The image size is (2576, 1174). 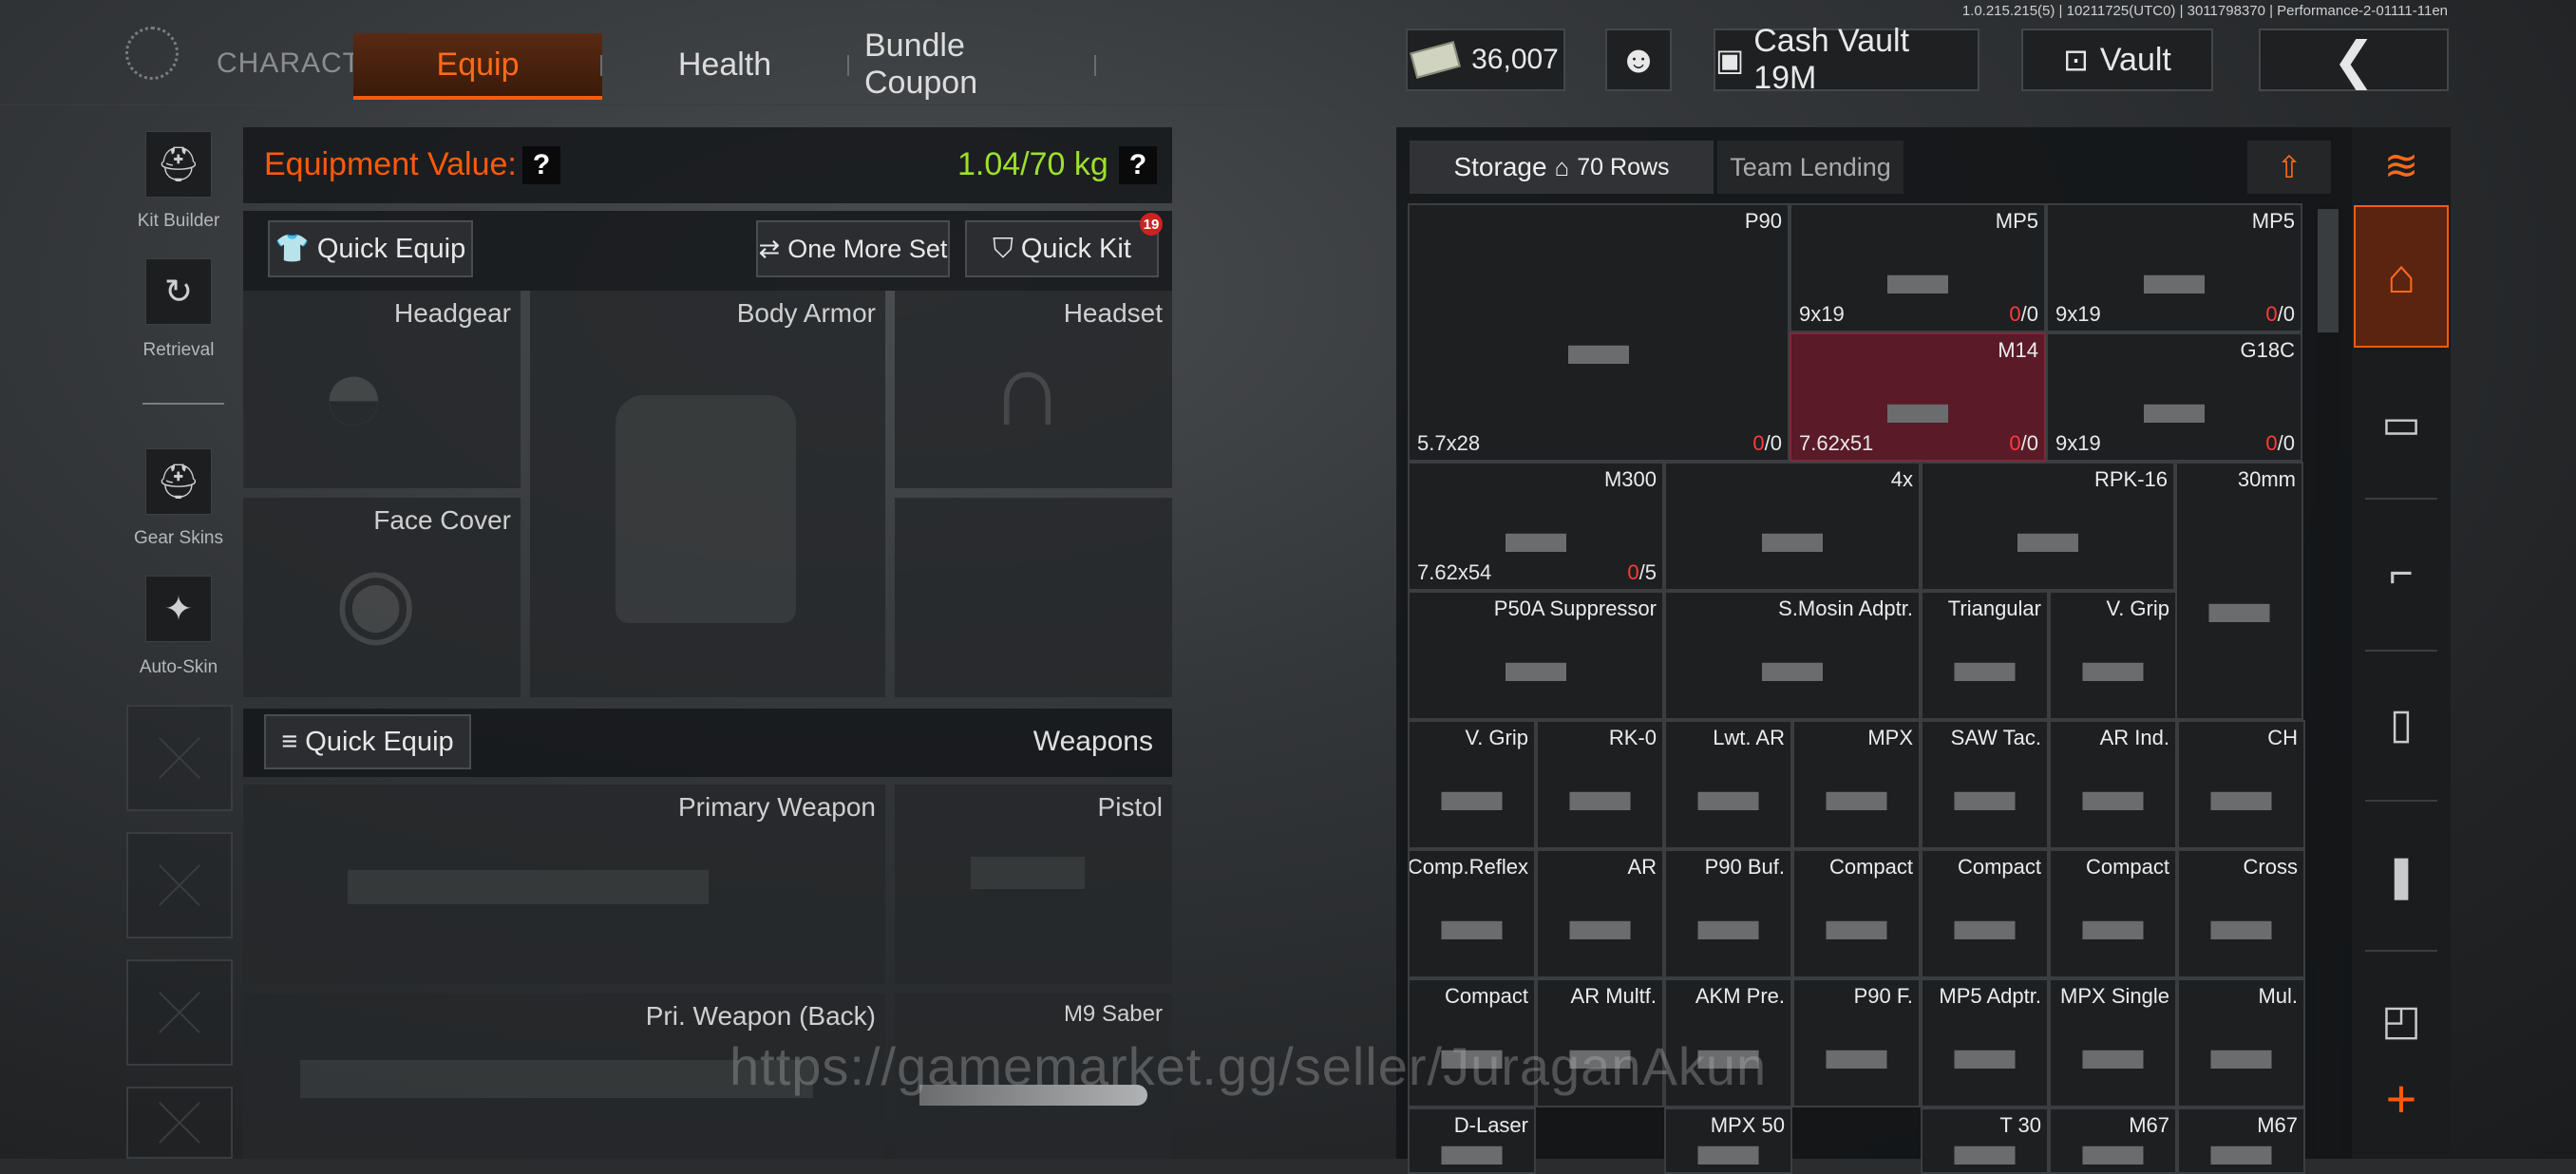 I want to click on storage-item-count: 0/0, so click(x=2023, y=314).